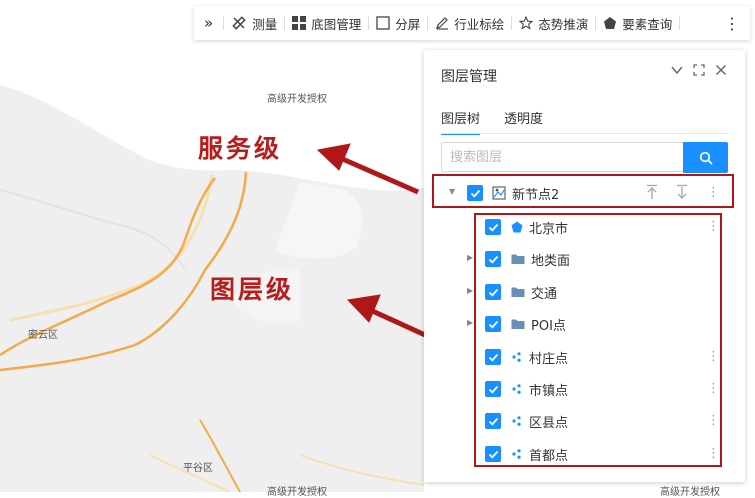 This screenshot has height=498, width=755. Describe the element at coordinates (383, 23) in the screenshot. I see `split-screen-icon` at that location.